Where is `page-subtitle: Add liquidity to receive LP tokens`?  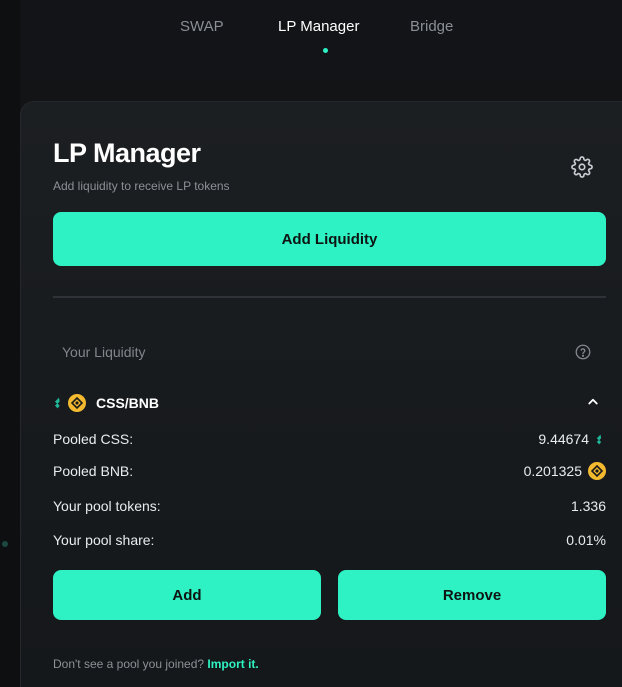
page-subtitle: Add liquidity to receive LP tokens is located at coordinates (141, 186).